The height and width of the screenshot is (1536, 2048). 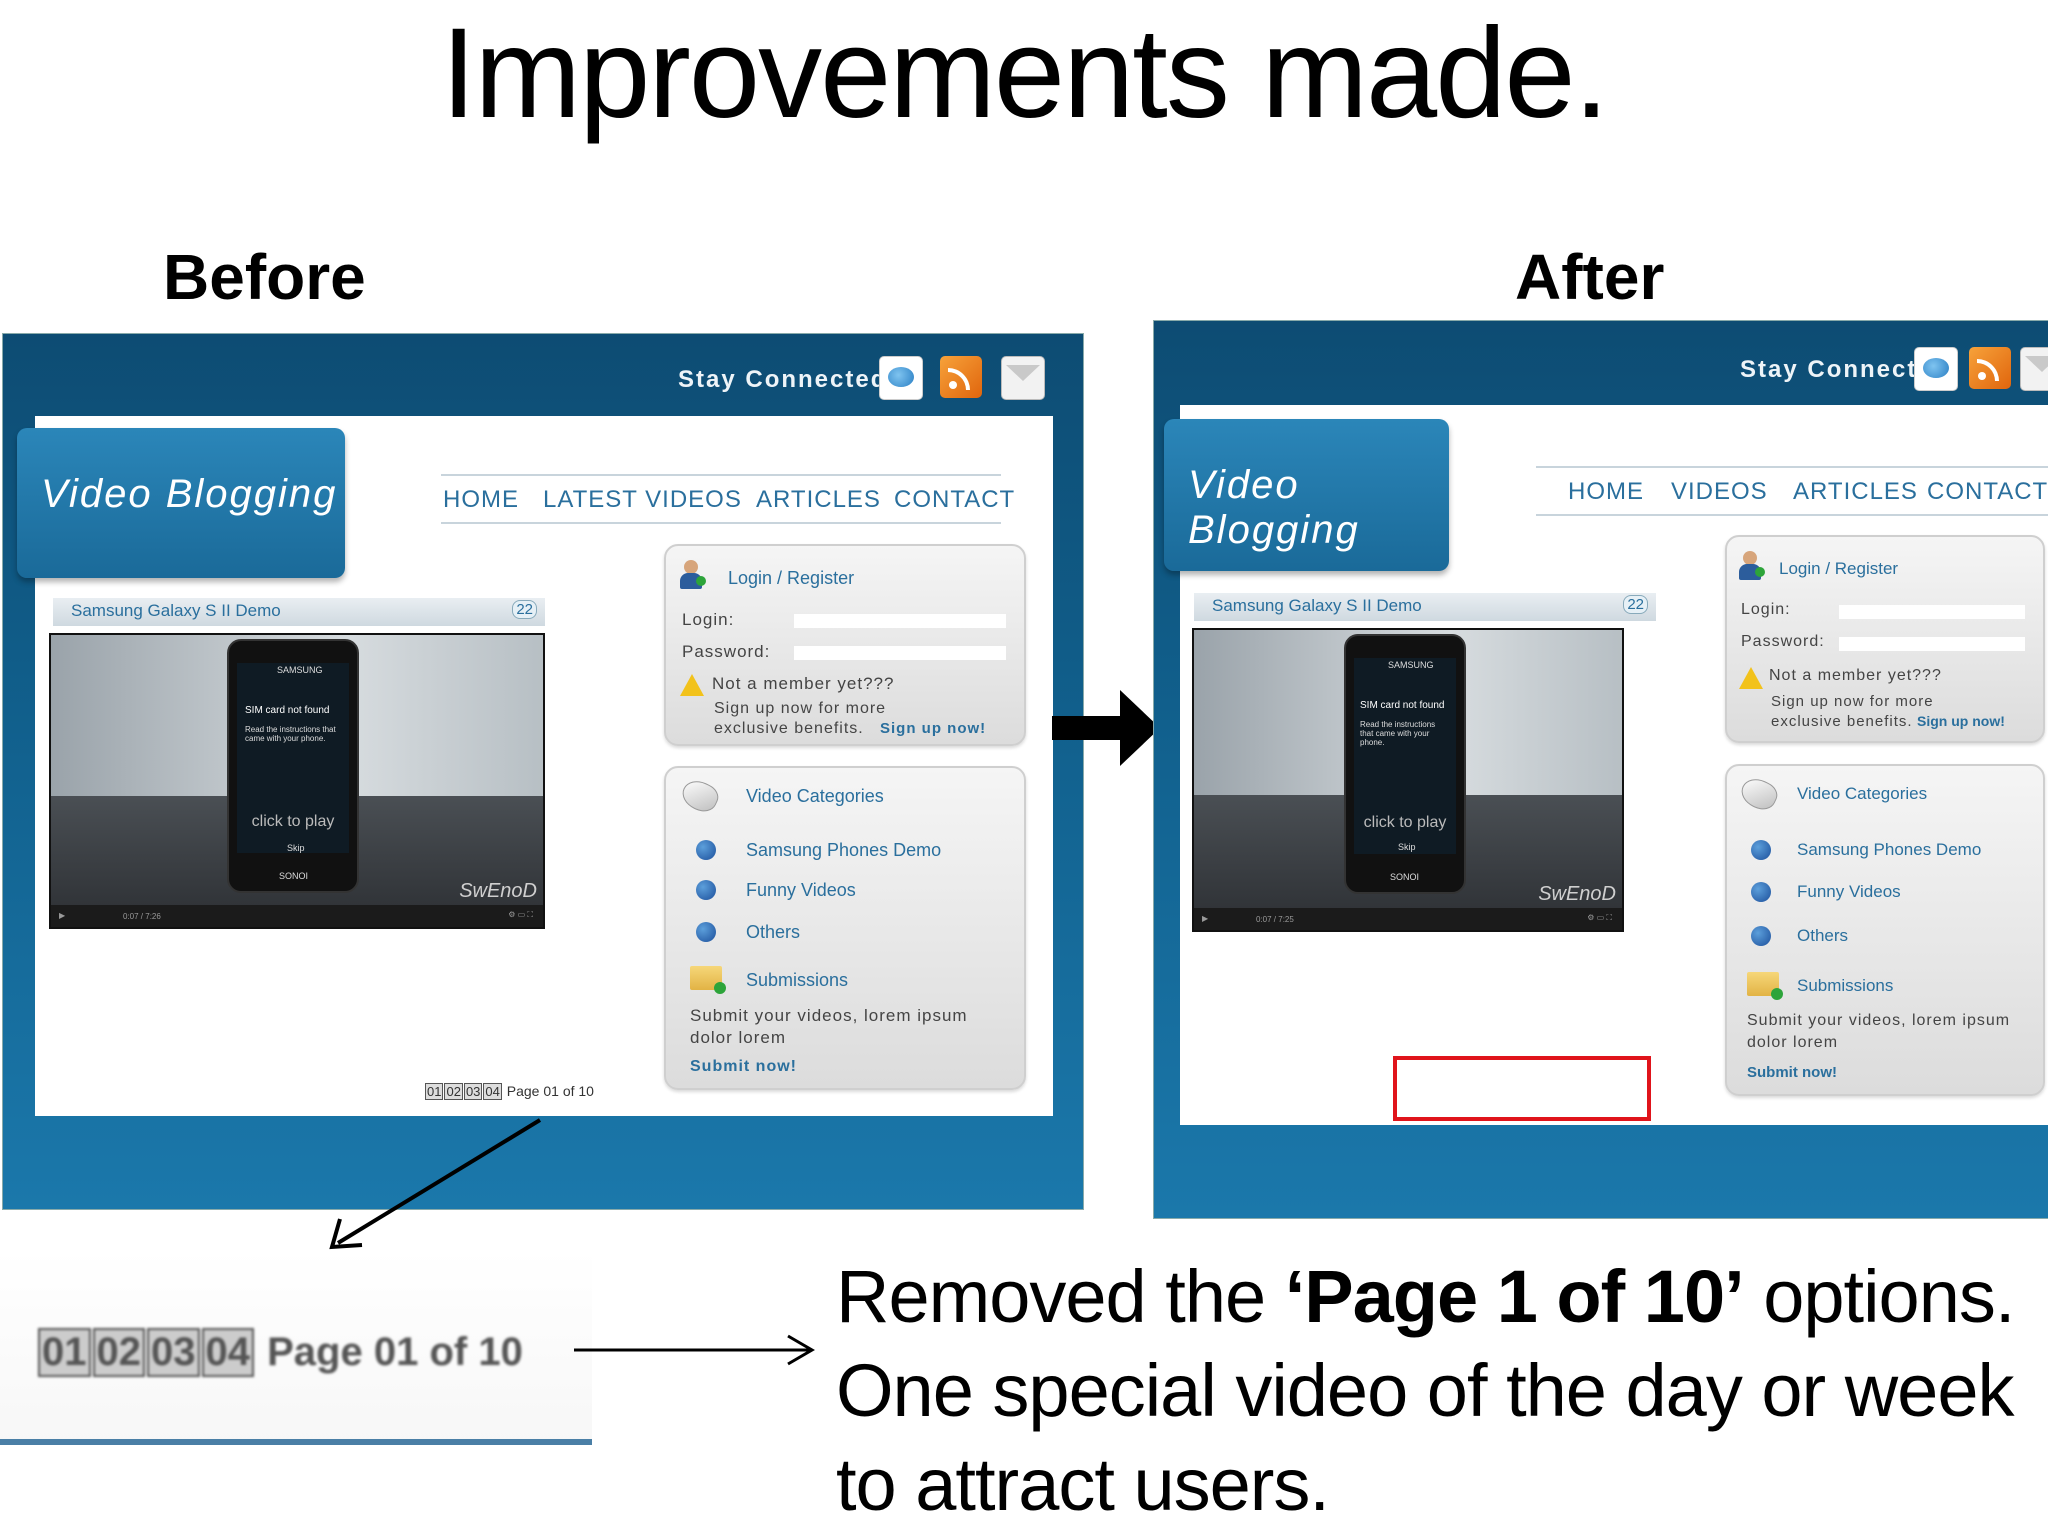 I want to click on video-watermark: SwEnoD, so click(x=498, y=891).